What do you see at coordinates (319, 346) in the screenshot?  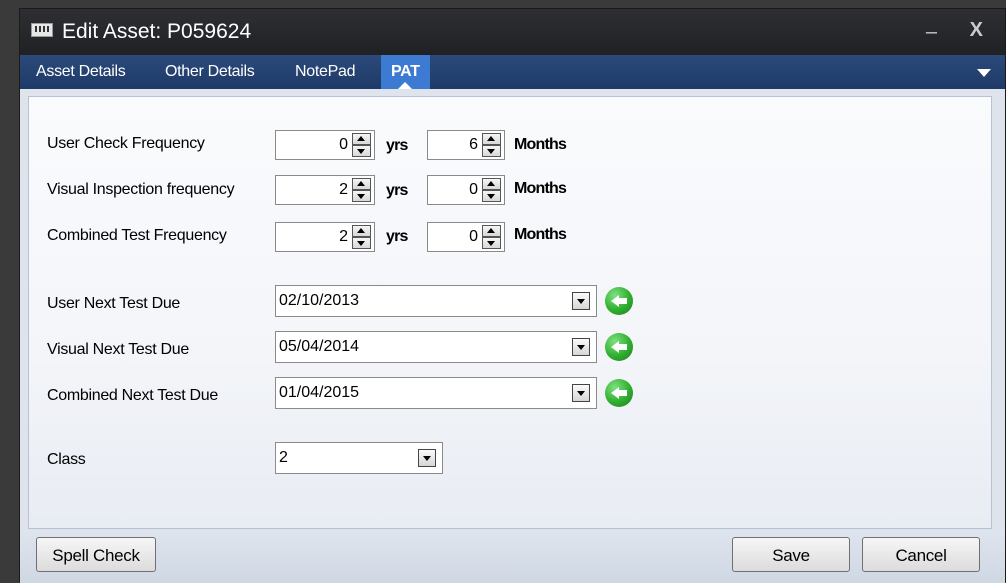 I see `visual-next-test-due-value: 05/04/2014` at bounding box center [319, 346].